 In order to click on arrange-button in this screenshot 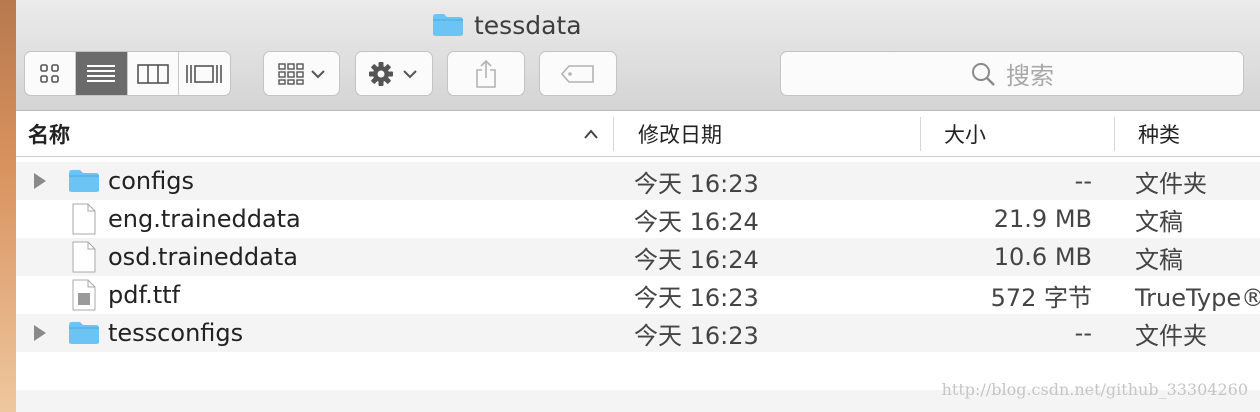, I will do `click(301, 73)`.